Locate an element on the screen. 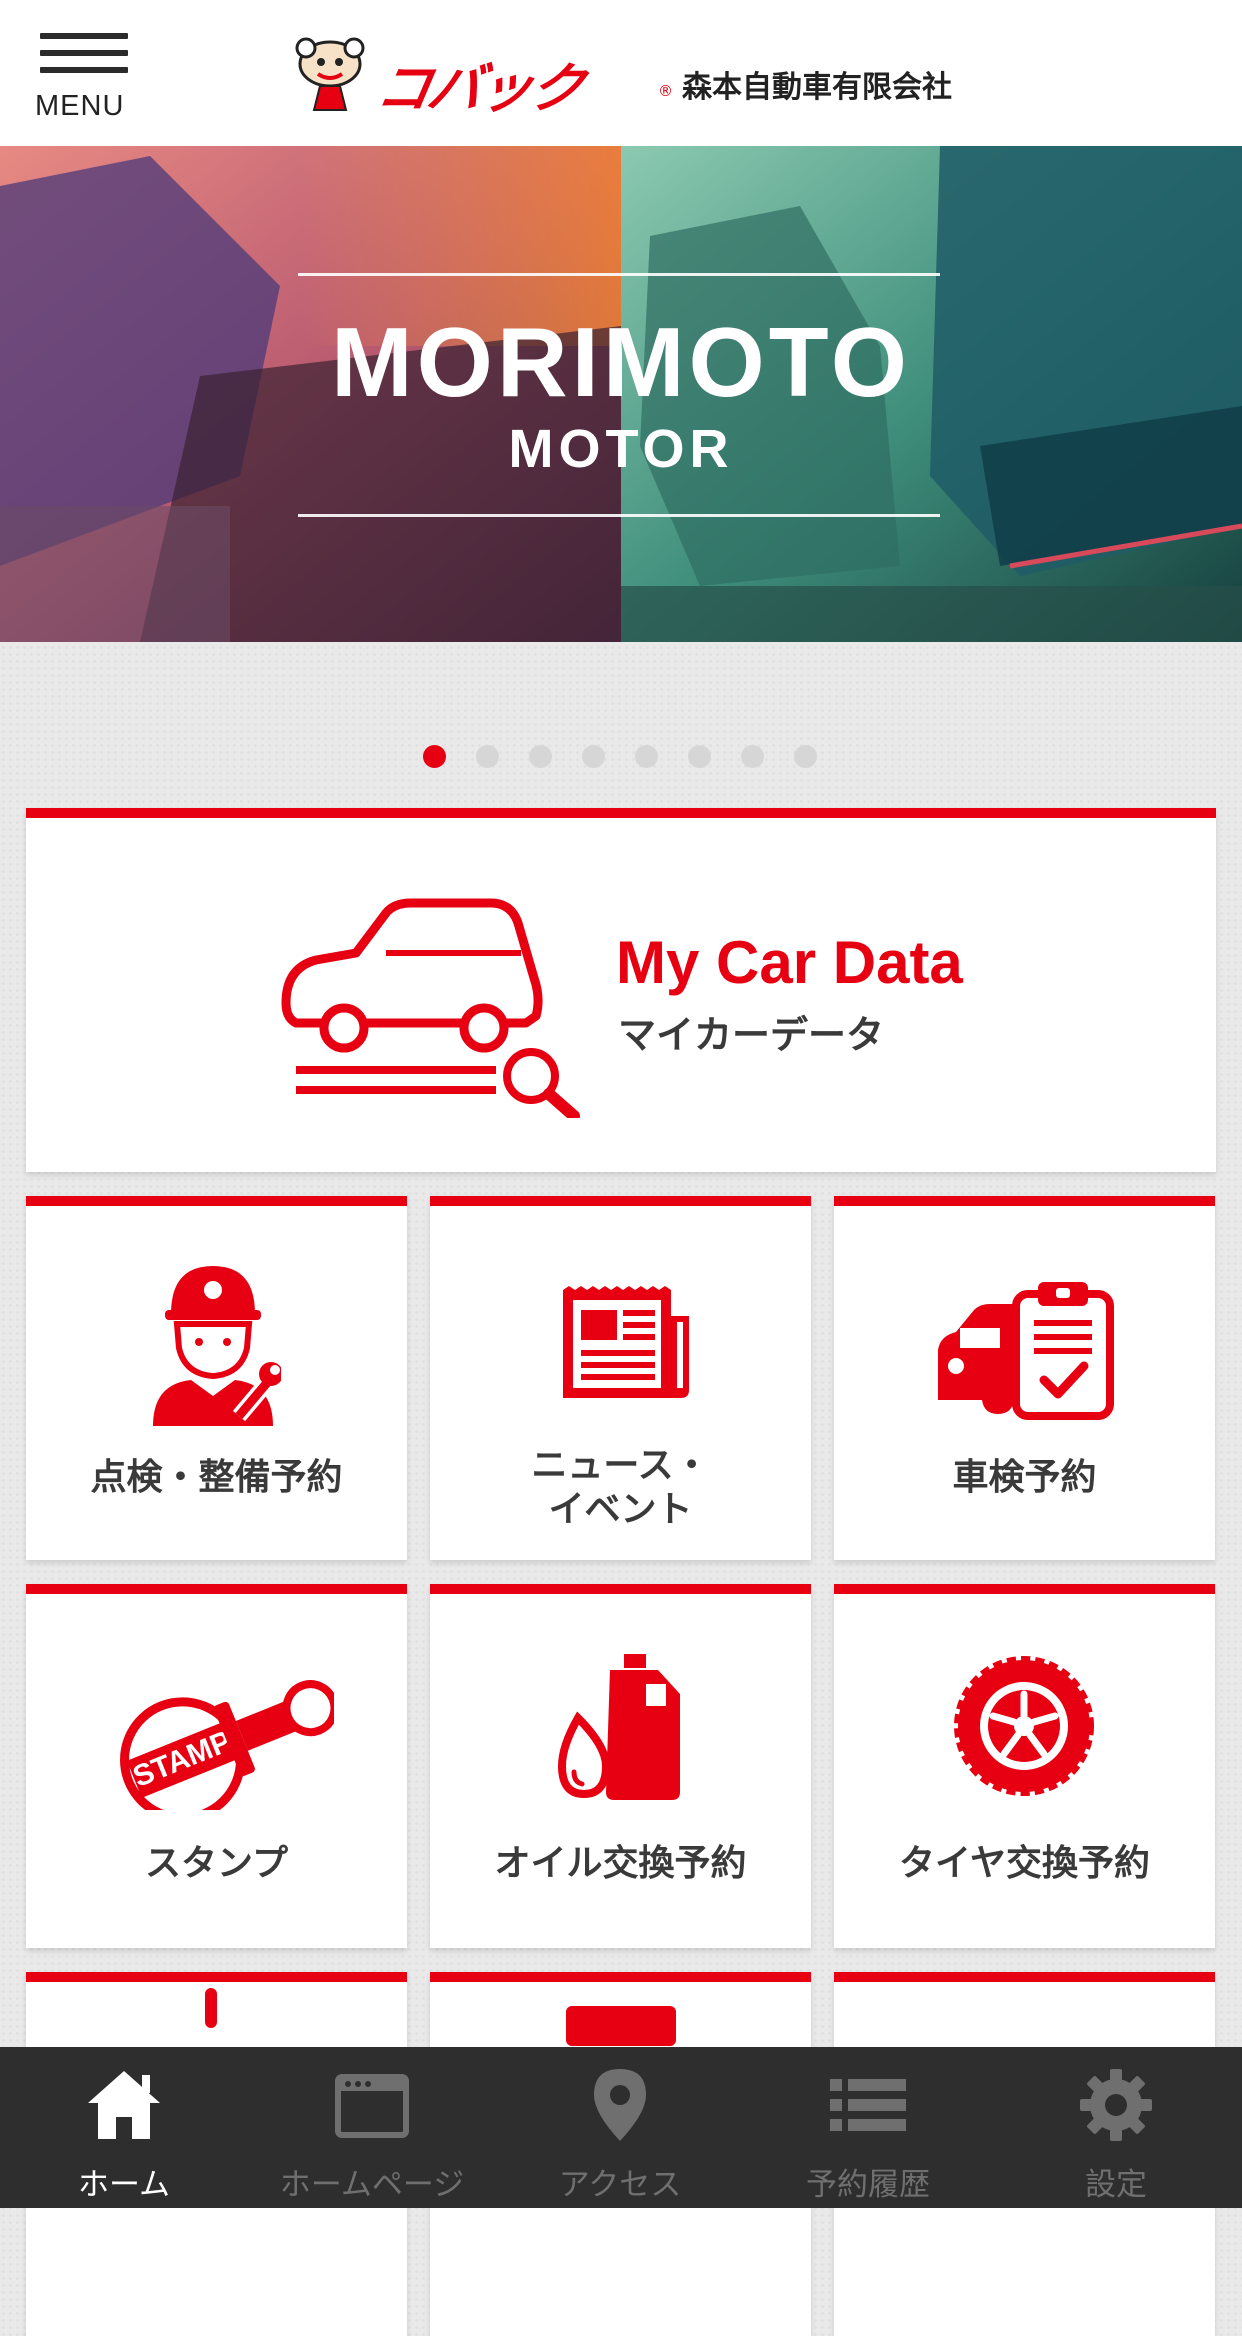 The height and width of the screenshot is (2336, 1242). stamp-tile: STAMP スタンプ is located at coordinates (216, 1766).